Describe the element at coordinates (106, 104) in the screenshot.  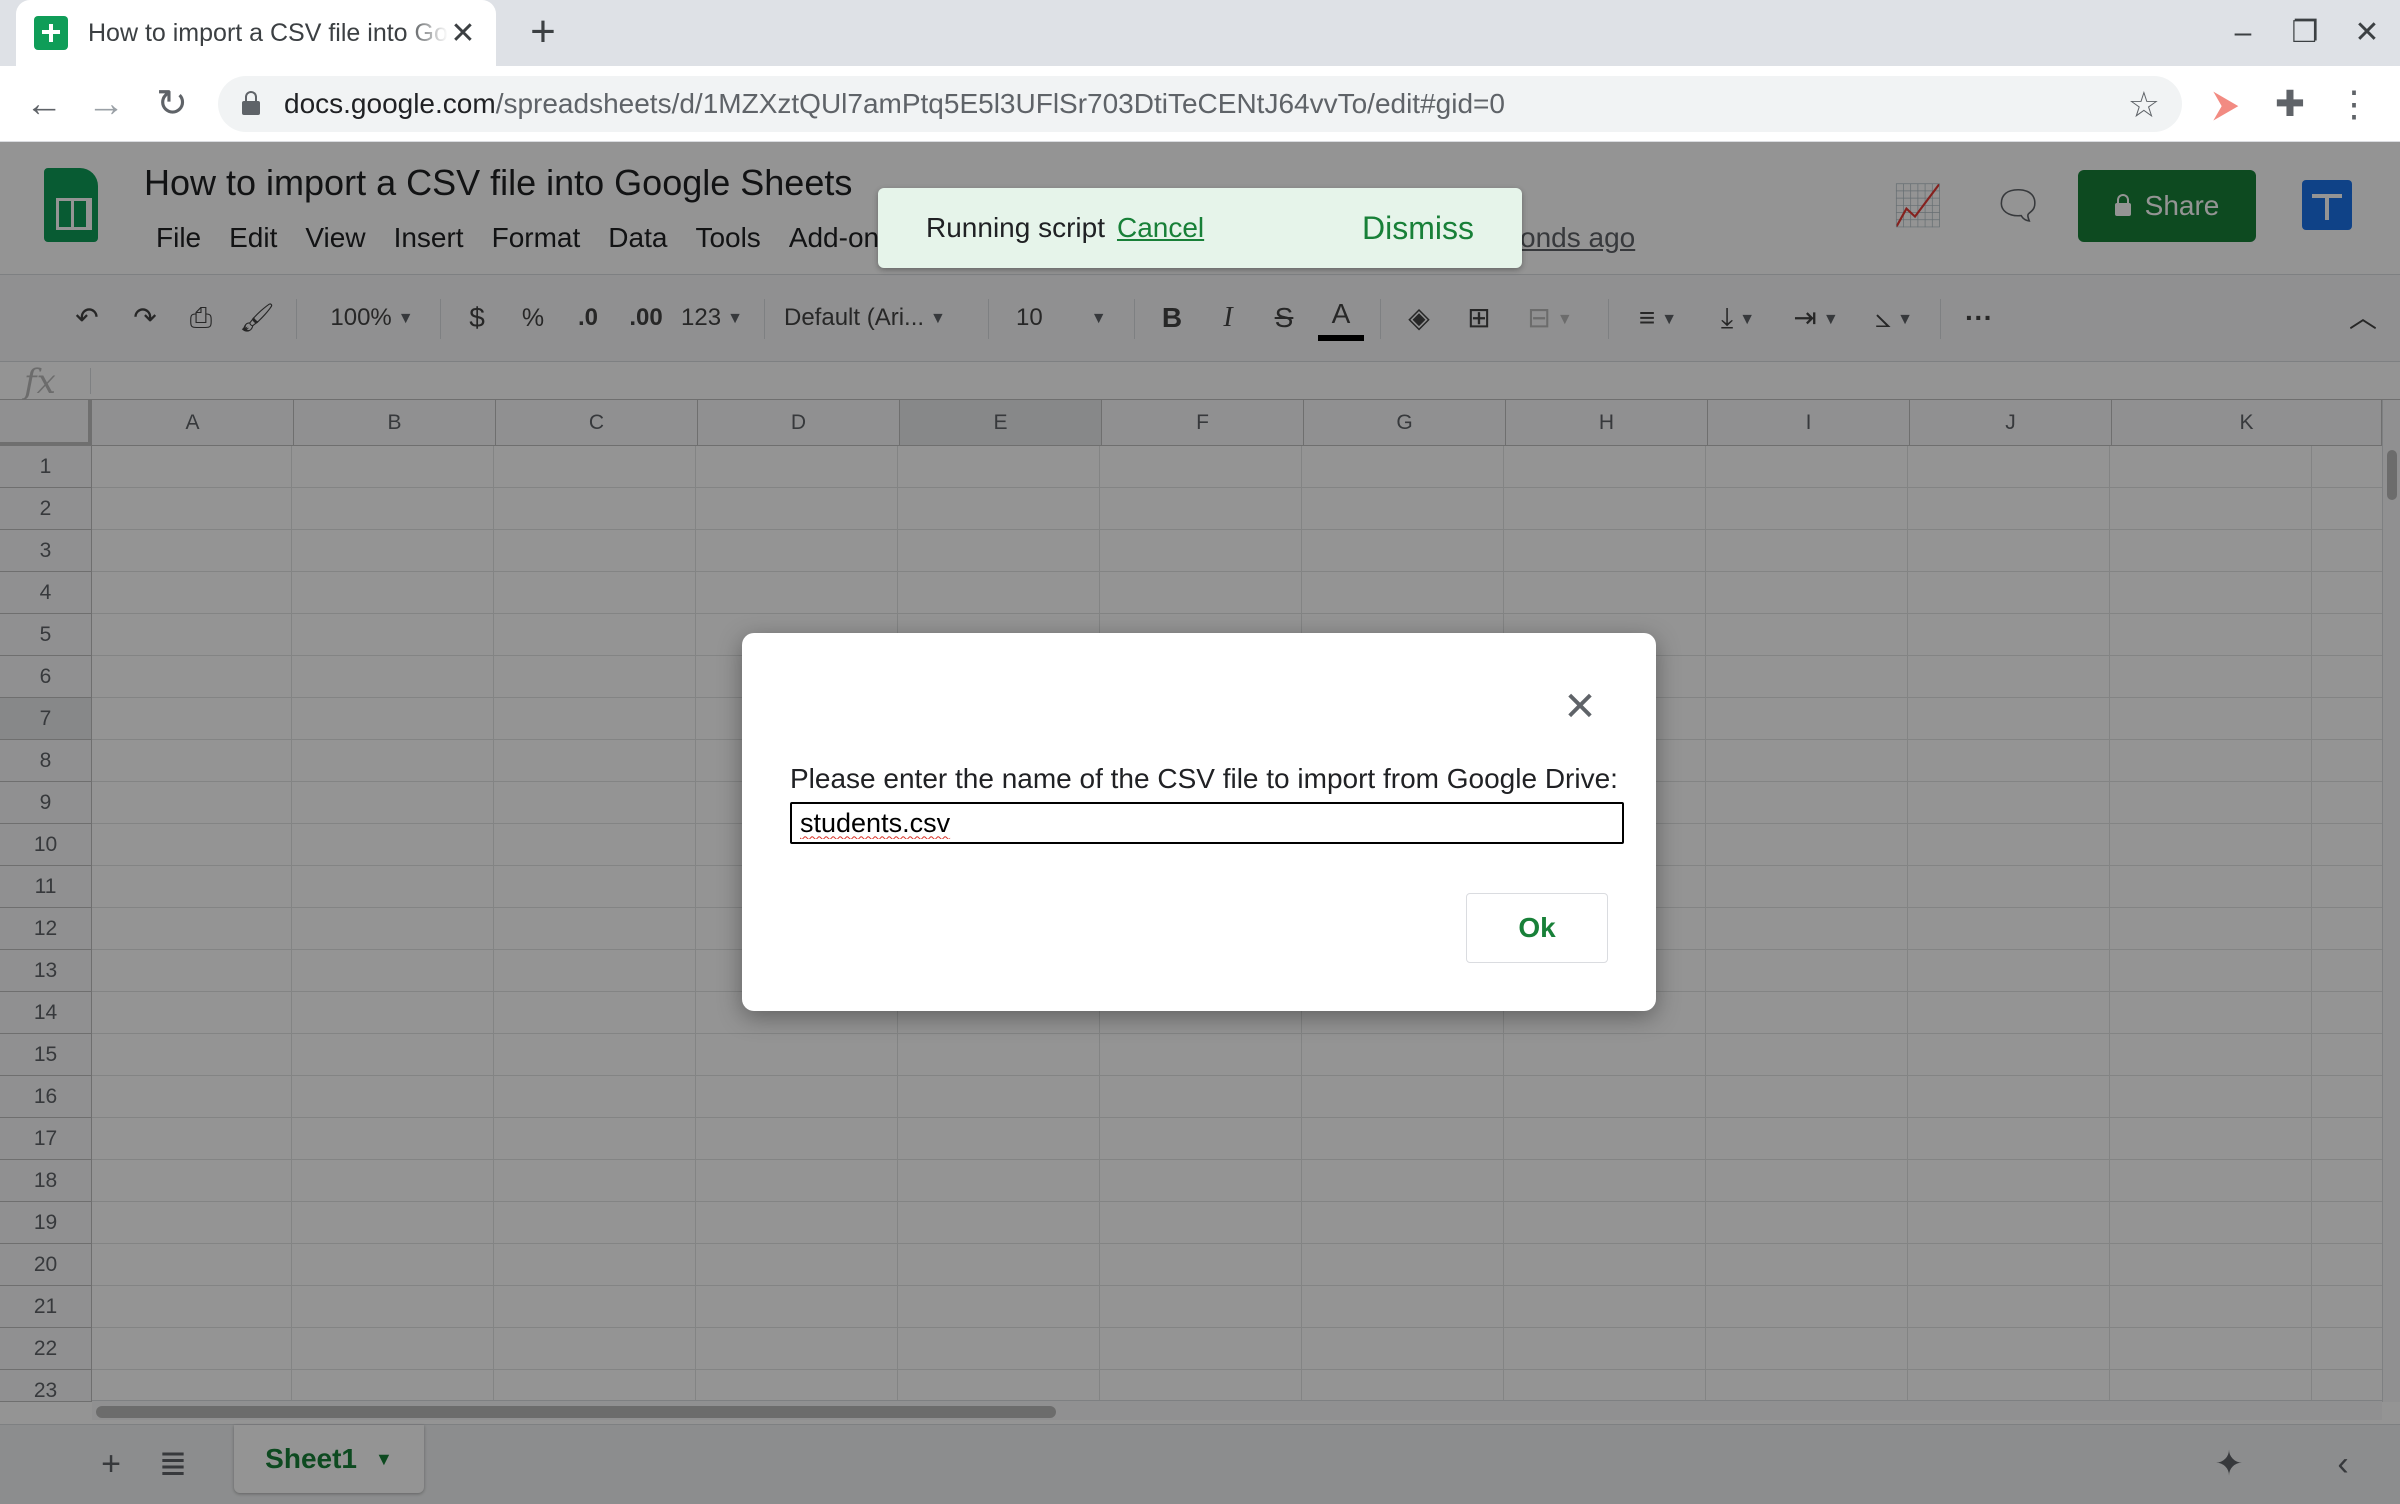
I see `forward-icon: →` at that location.